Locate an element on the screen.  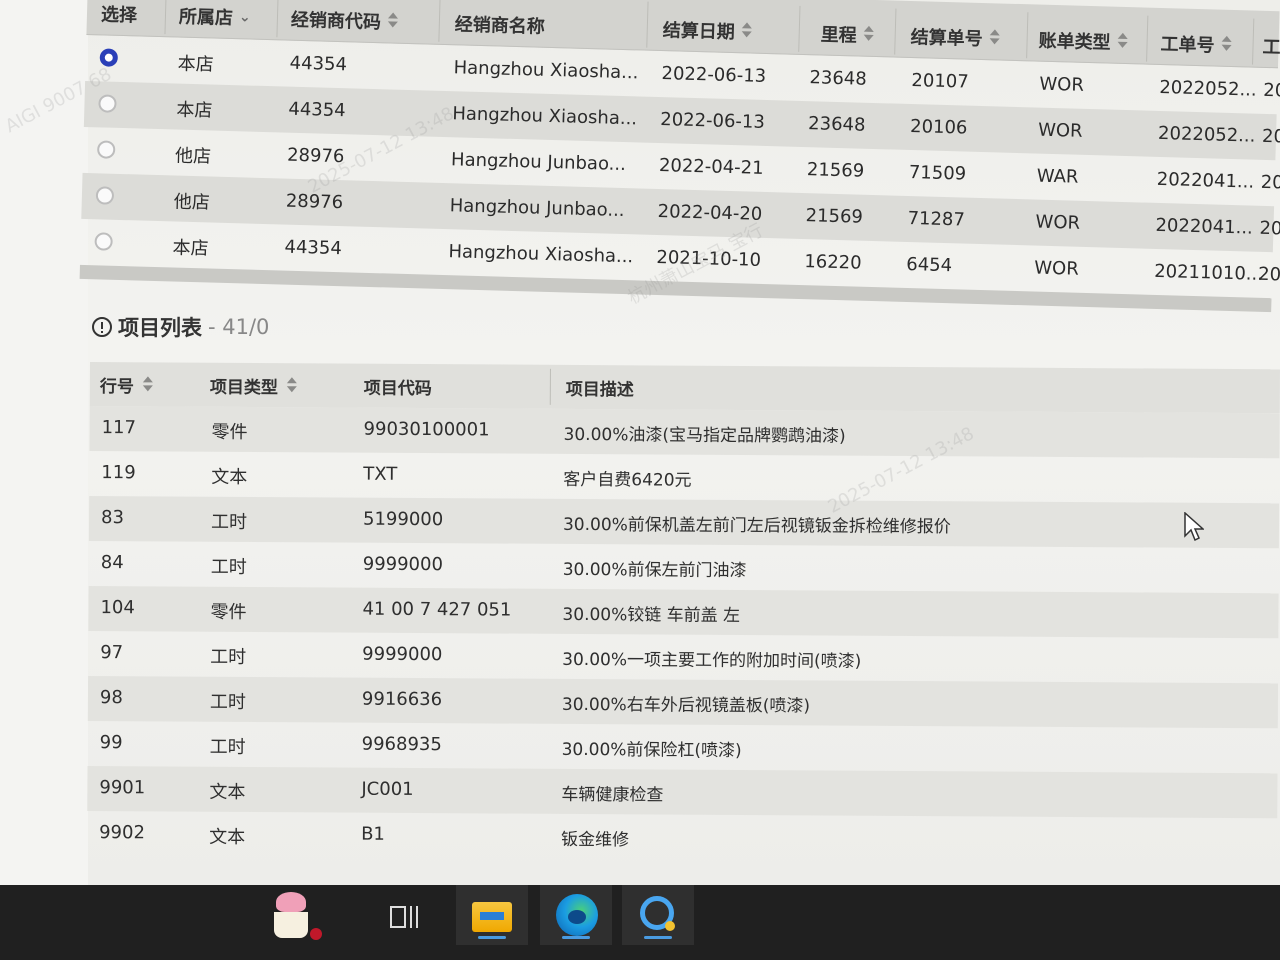
cell-desc: 车辆健康检查 is located at coordinates (612, 795).